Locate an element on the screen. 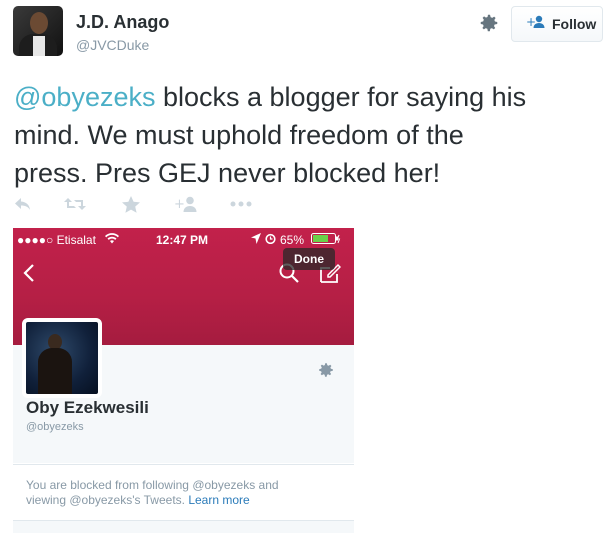 The image size is (603, 533). profile-handle: @obyezeks is located at coordinates (55, 427).